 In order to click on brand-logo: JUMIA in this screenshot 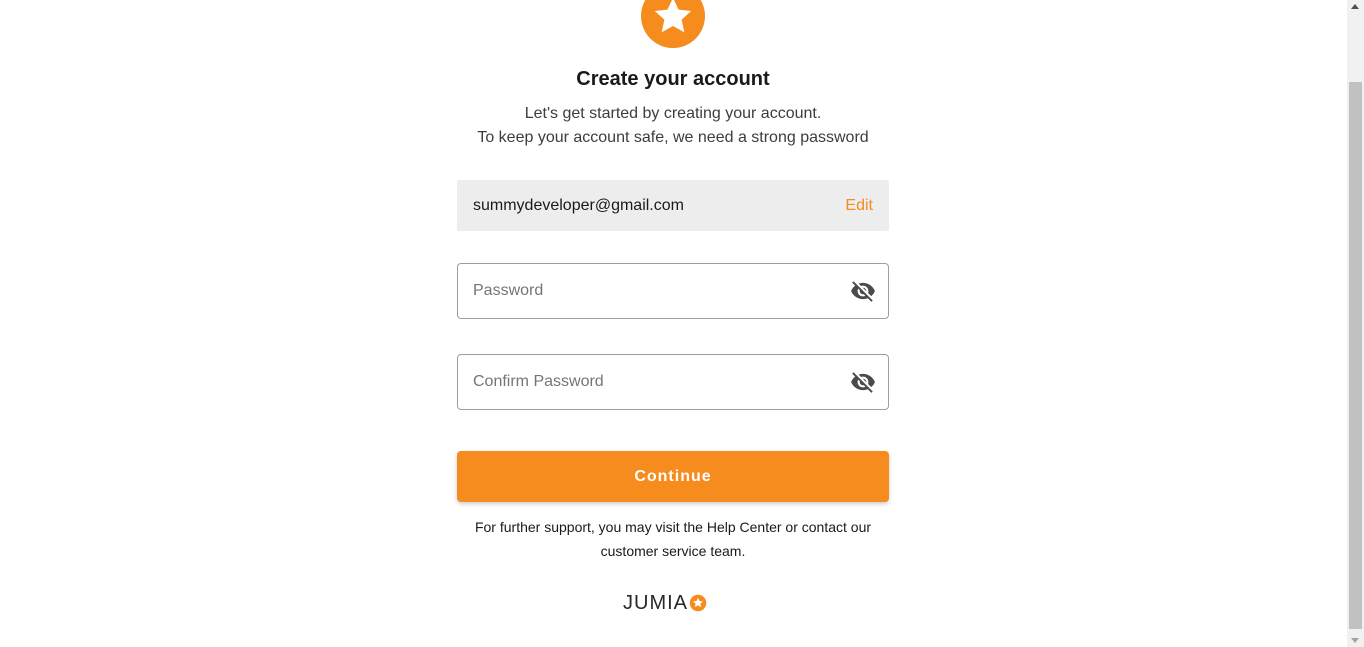, I will do `click(665, 603)`.